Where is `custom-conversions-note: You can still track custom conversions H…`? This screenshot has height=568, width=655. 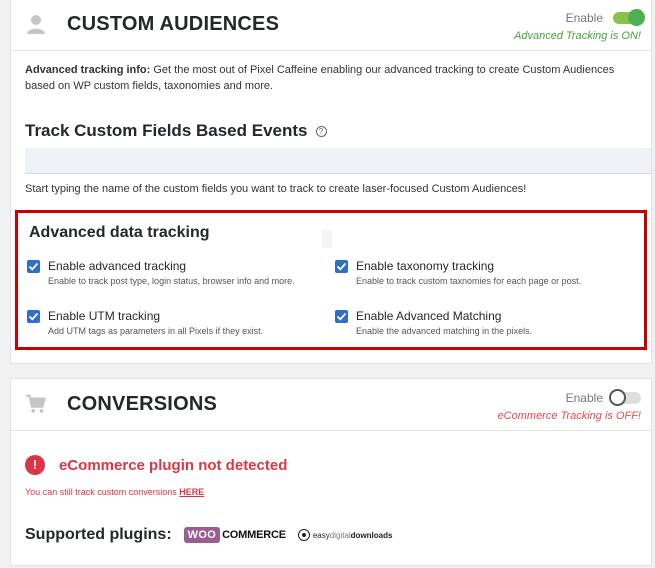
custom-conversions-note: You can still track custom conversions H… is located at coordinates (115, 492).